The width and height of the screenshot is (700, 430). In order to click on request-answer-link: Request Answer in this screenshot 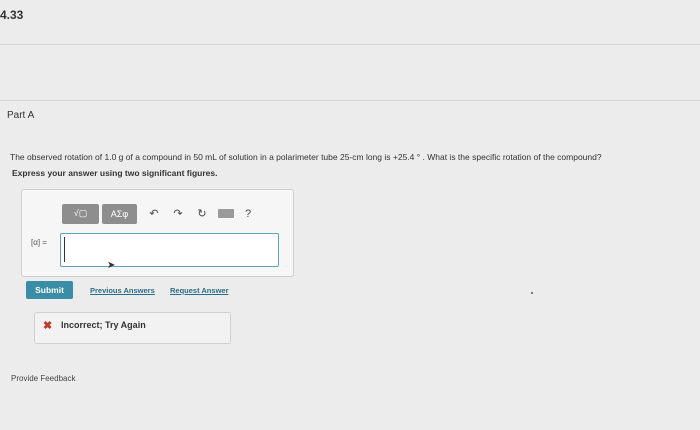, I will do `click(199, 290)`.